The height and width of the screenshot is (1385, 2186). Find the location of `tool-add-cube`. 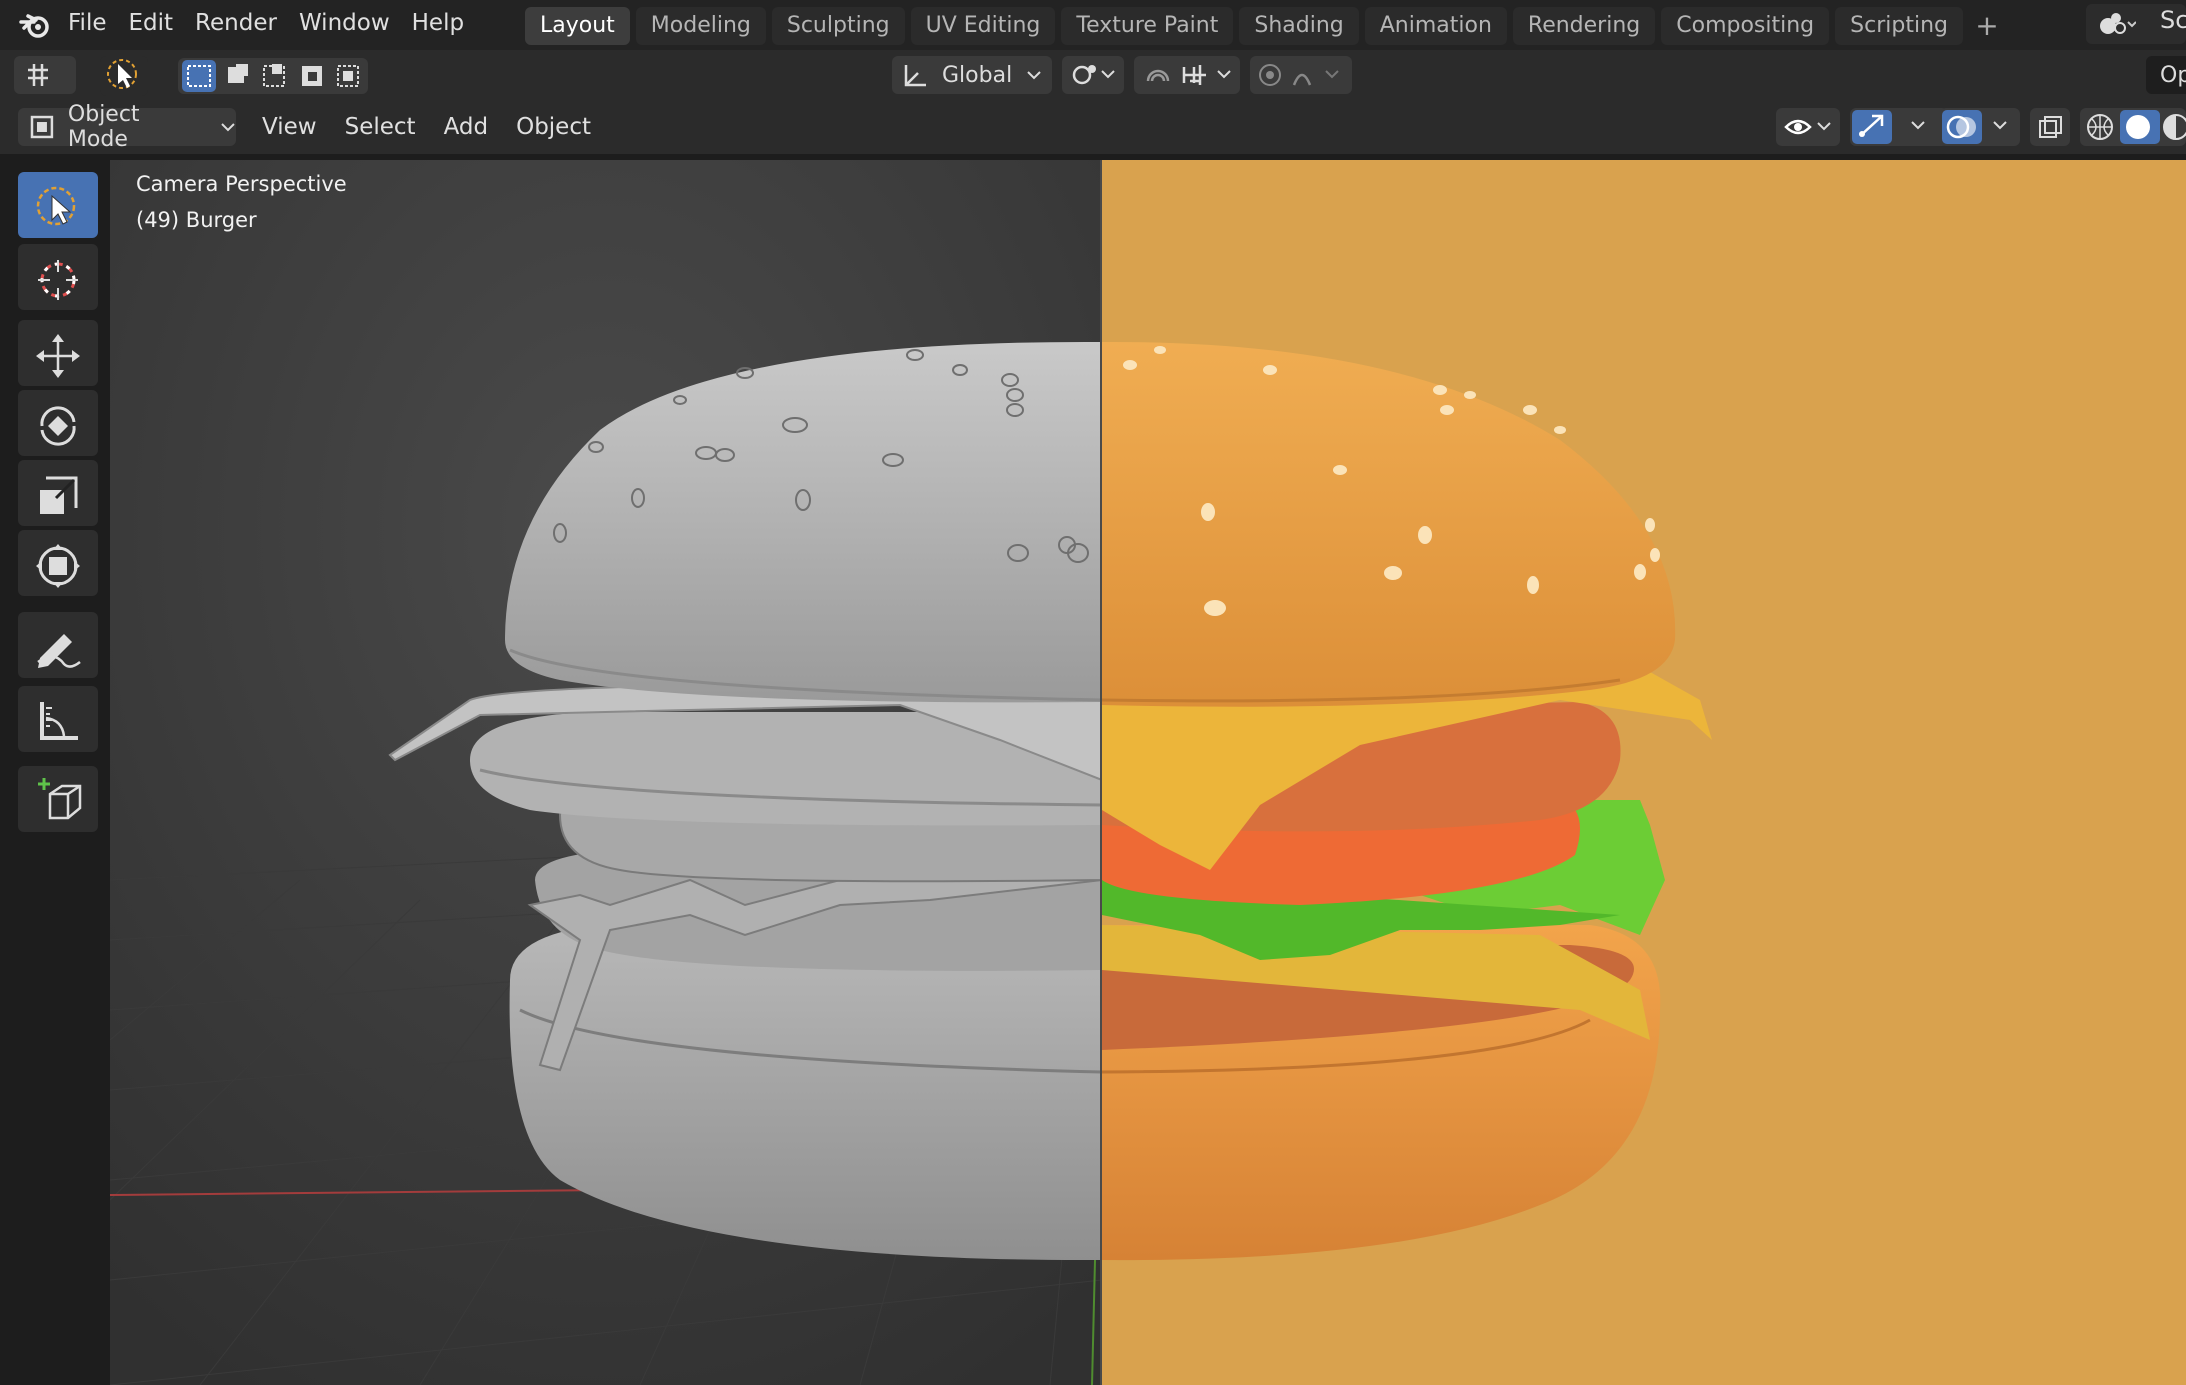

tool-add-cube is located at coordinates (58, 799).